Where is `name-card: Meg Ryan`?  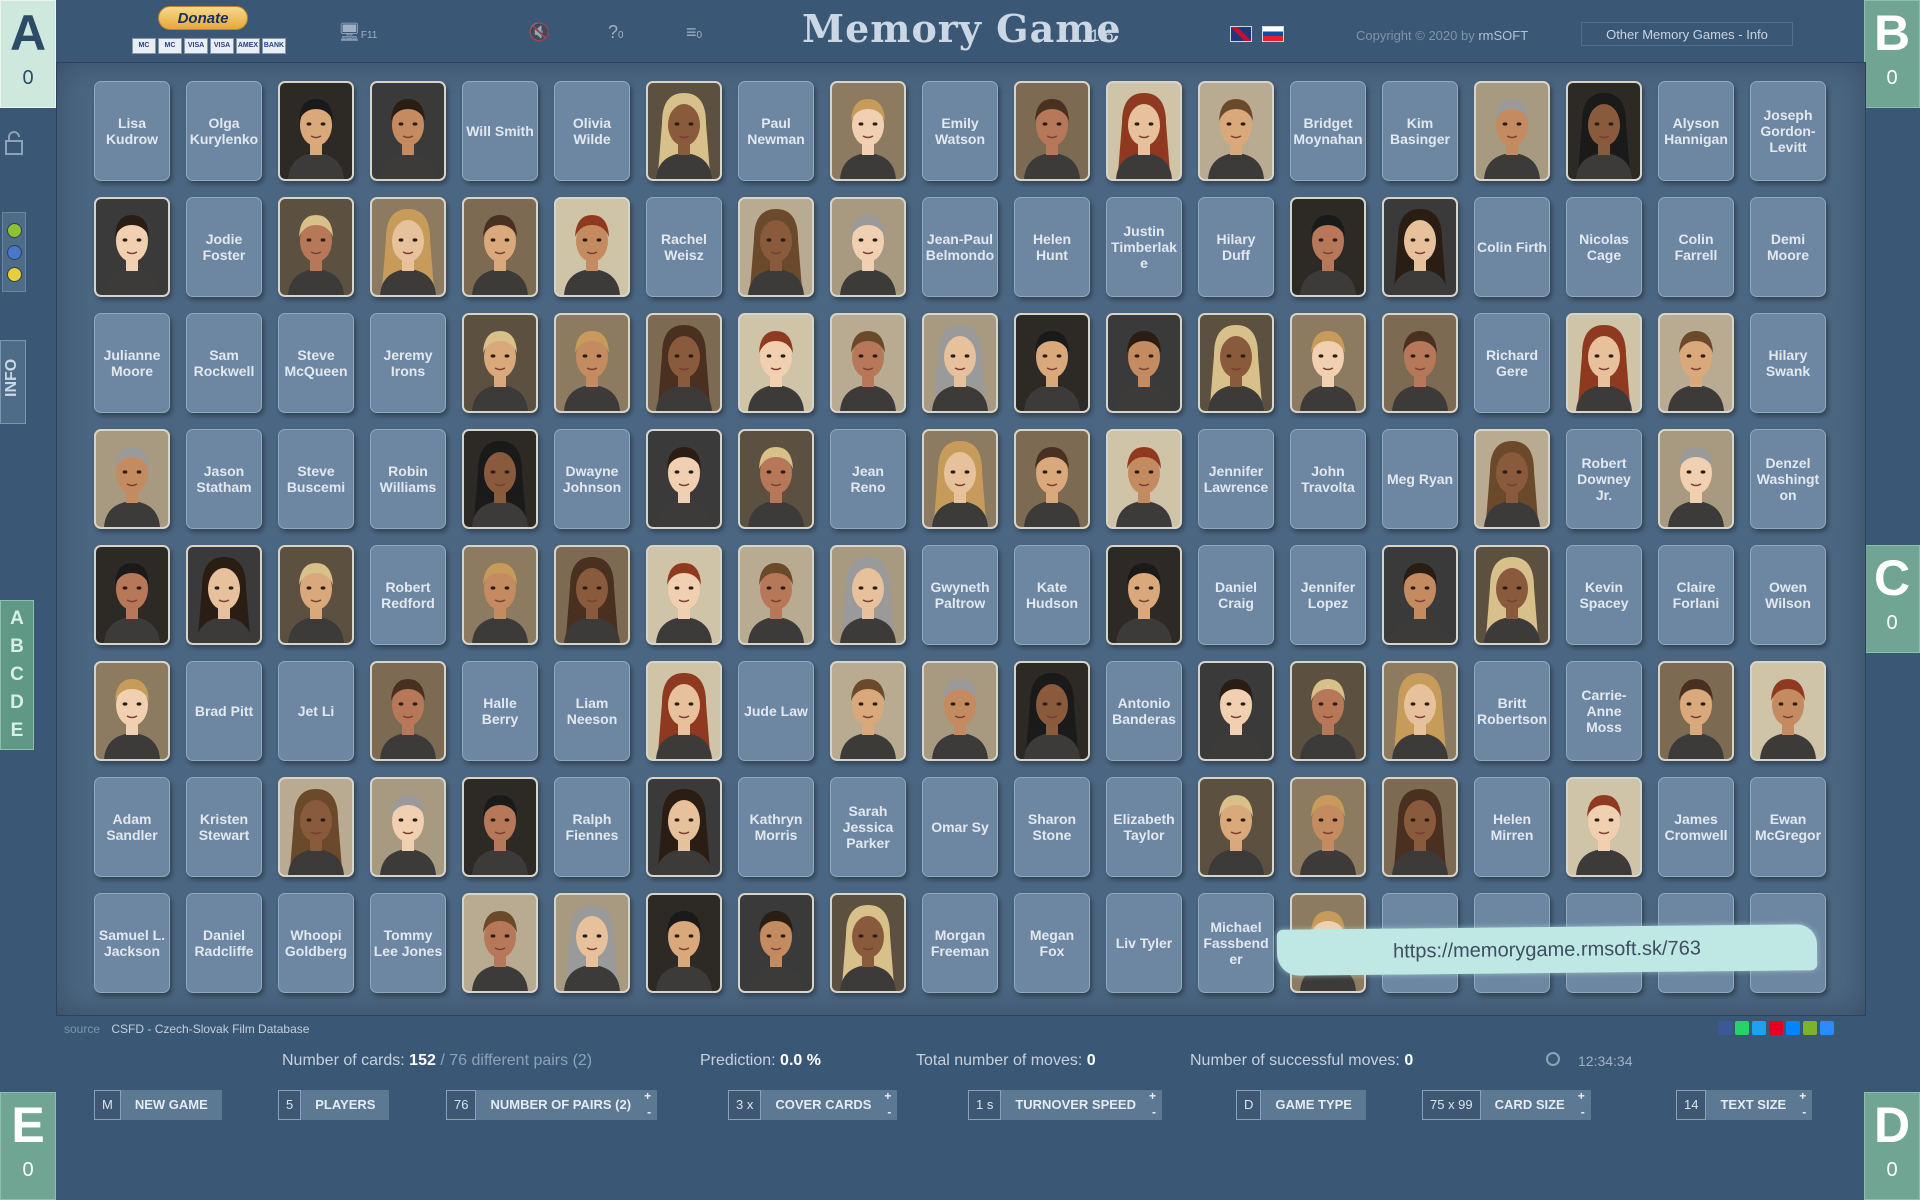 name-card: Meg Ryan is located at coordinates (1420, 479).